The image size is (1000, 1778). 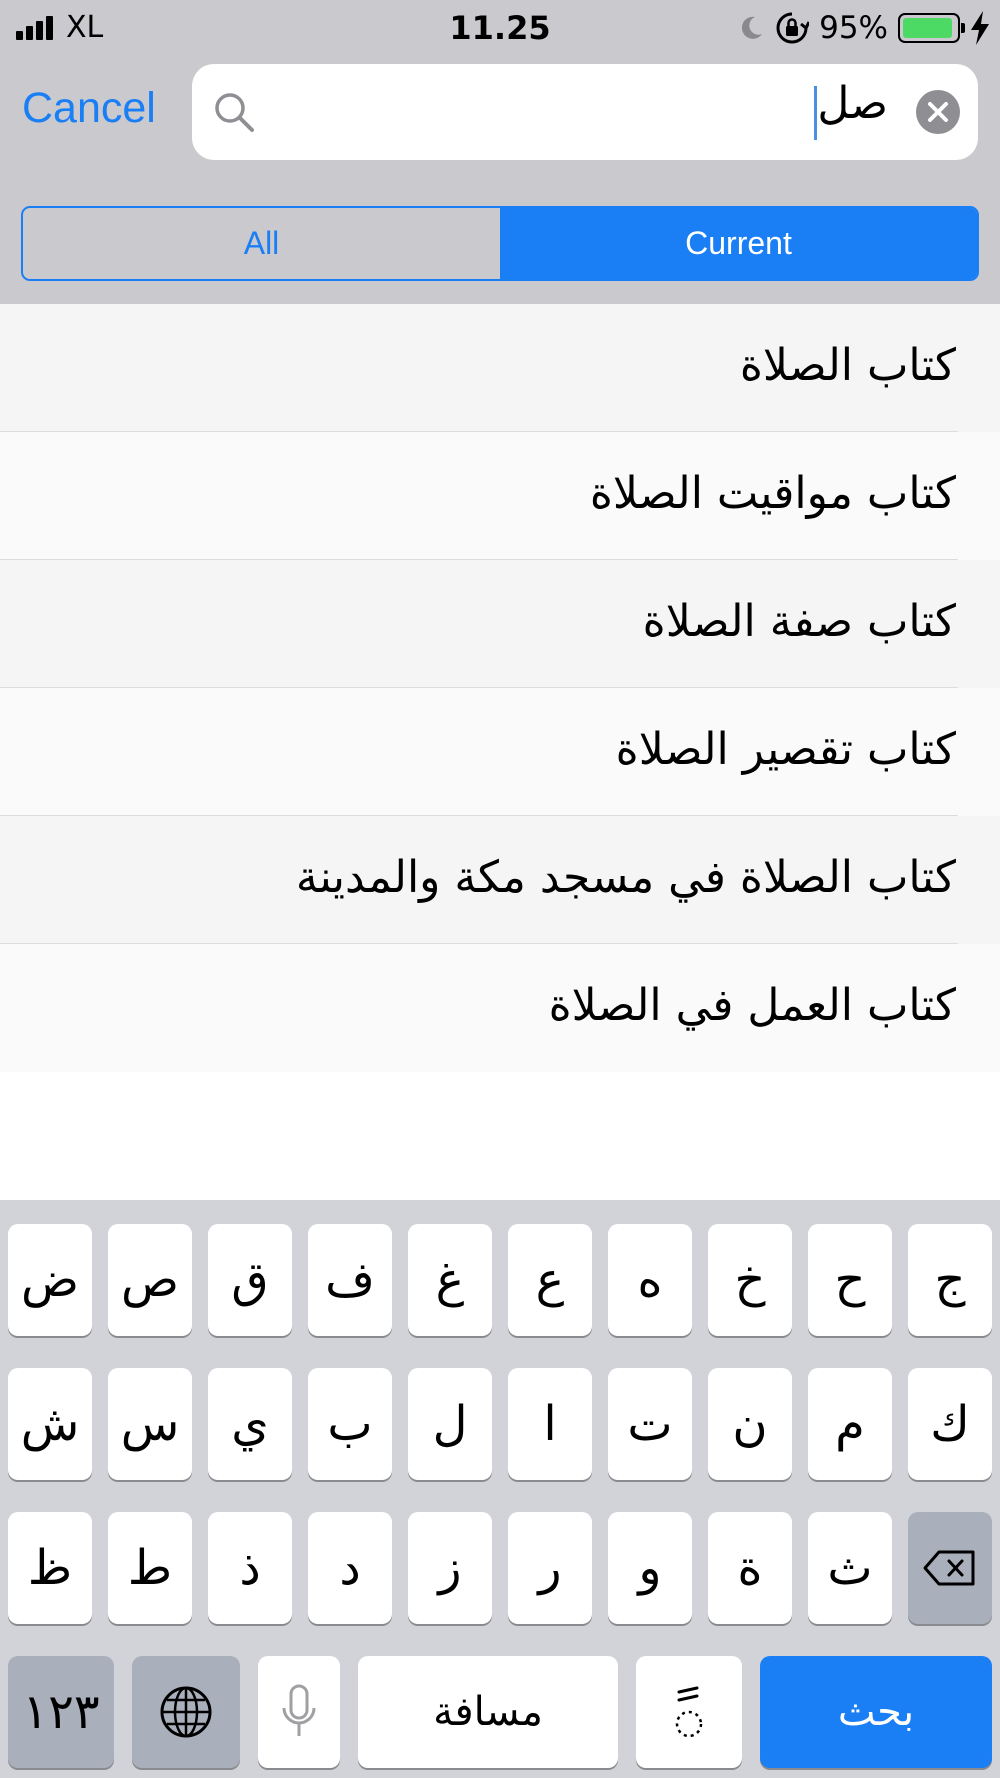 I want to click on microphone-icon, so click(x=299, y=1710).